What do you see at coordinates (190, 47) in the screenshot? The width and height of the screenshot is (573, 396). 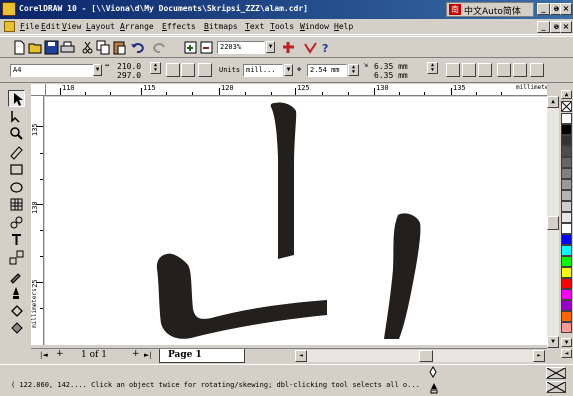 I see `import-icon` at bounding box center [190, 47].